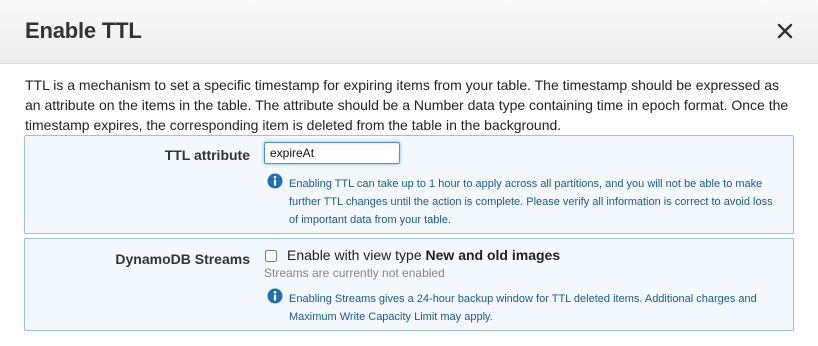 The height and width of the screenshot is (346, 818). I want to click on streams-status-text: Streams are currently not enabled, so click(354, 273).